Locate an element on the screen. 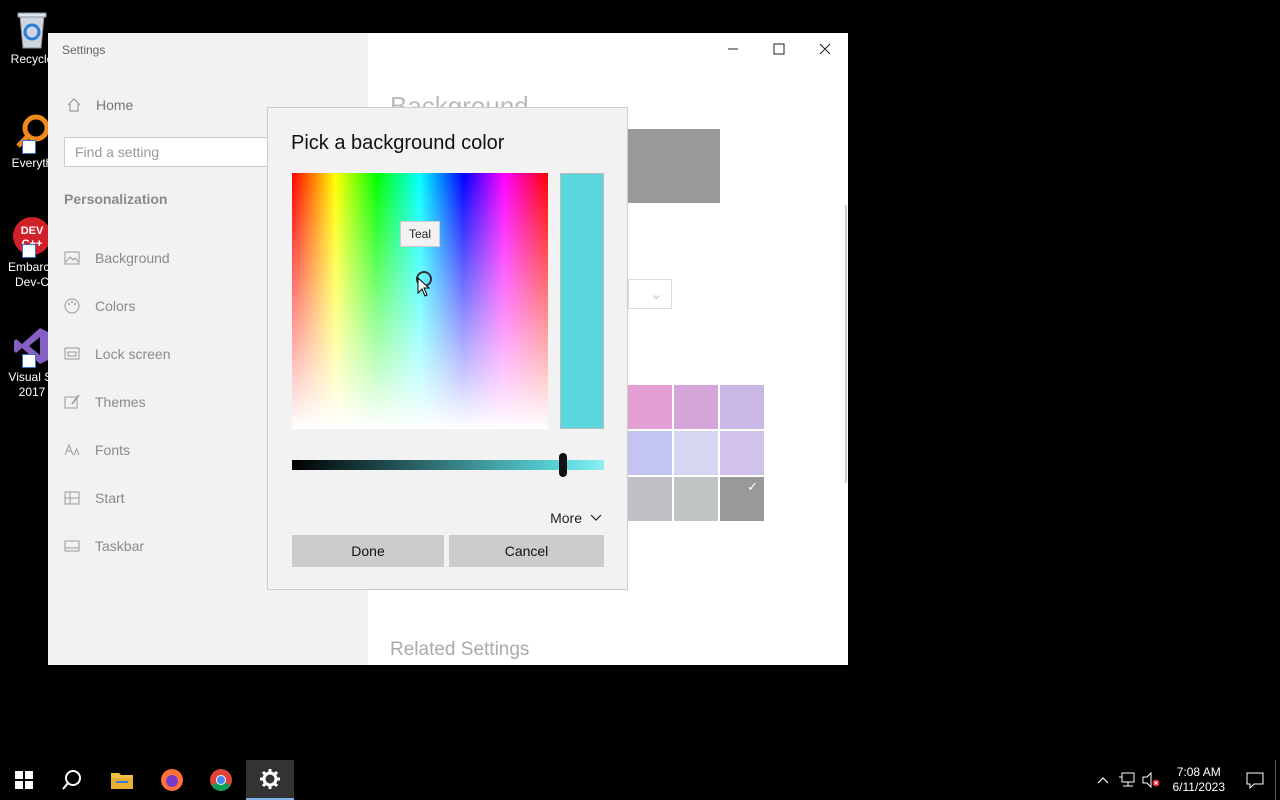  search-placeholder: Find a setting is located at coordinates (117, 152).